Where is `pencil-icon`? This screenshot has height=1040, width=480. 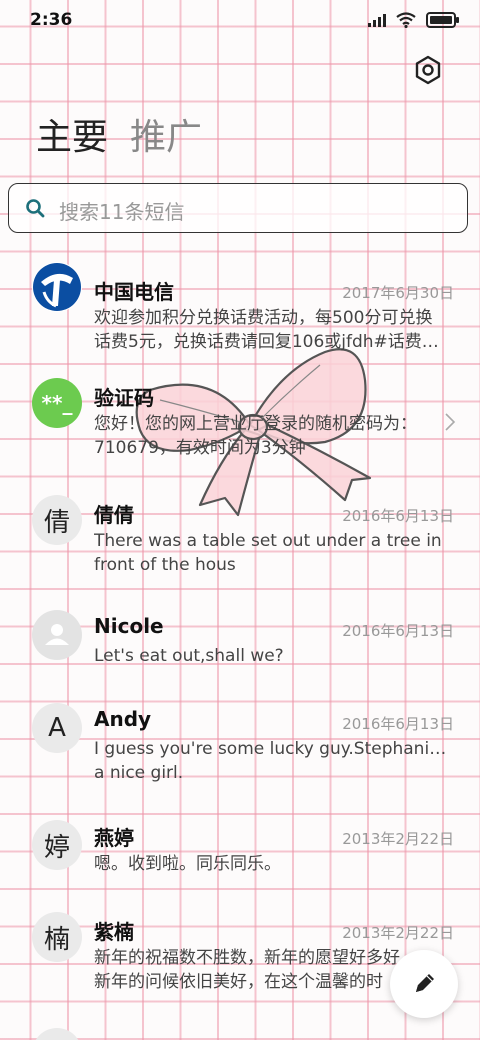
pencil-icon is located at coordinates (425, 983).